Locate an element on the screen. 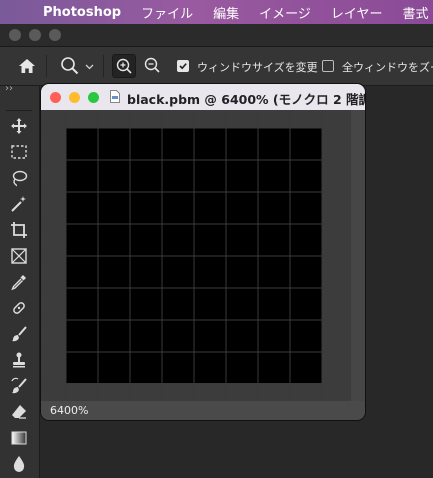 Image resolution: width=433 pixels, height=478 pixels. magic-wand-icon is located at coordinates (19, 204).